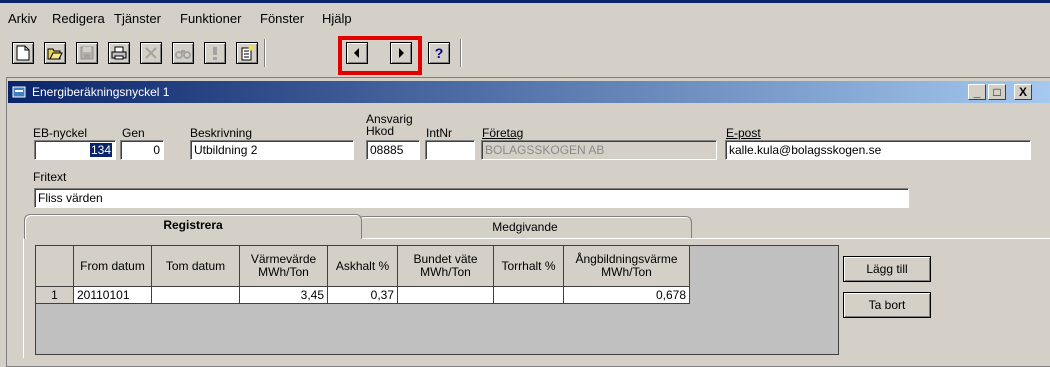 This screenshot has height=367, width=1050. Describe the element at coordinates (393, 150) in the screenshot. I see `hkod-field: 08885` at that location.